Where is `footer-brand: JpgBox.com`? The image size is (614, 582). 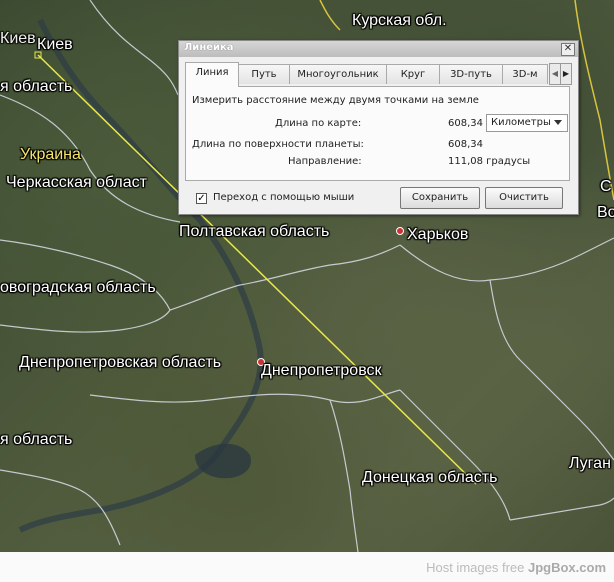
footer-brand: JpgBox.com is located at coordinates (567, 567).